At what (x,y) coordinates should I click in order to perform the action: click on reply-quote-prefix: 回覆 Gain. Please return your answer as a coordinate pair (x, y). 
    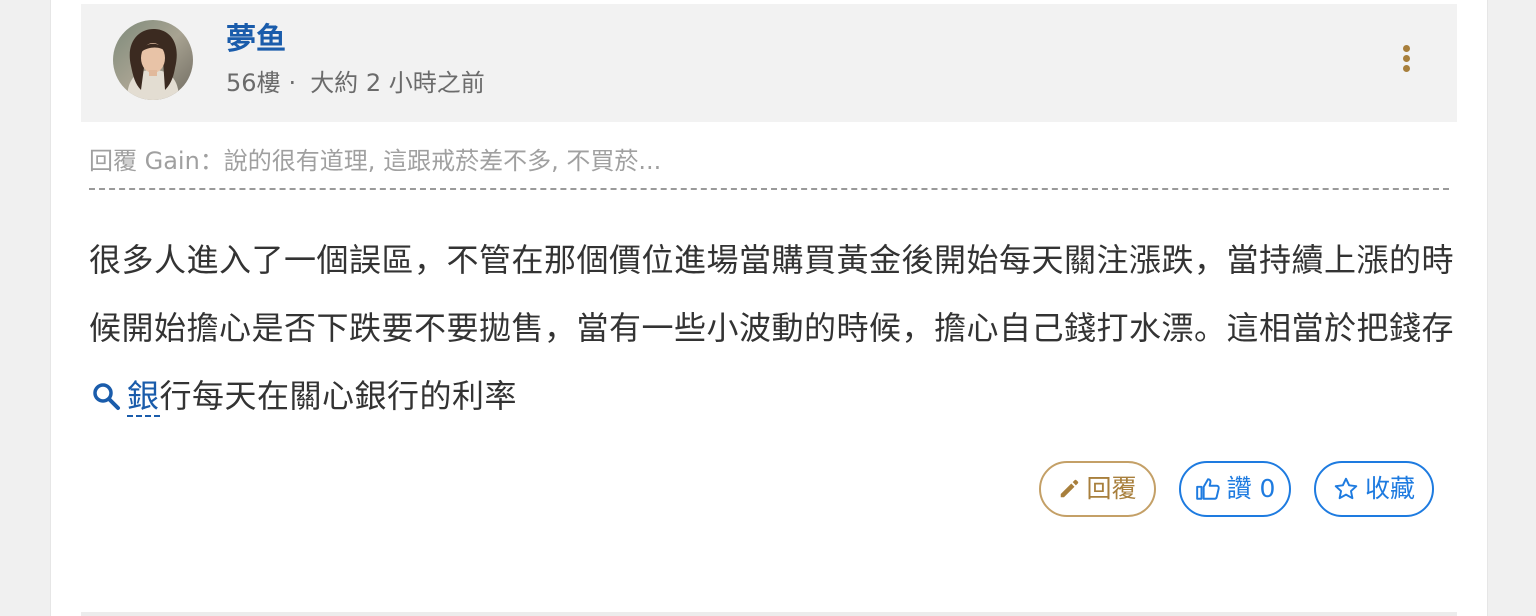
    Looking at the image, I should click on (144, 161).